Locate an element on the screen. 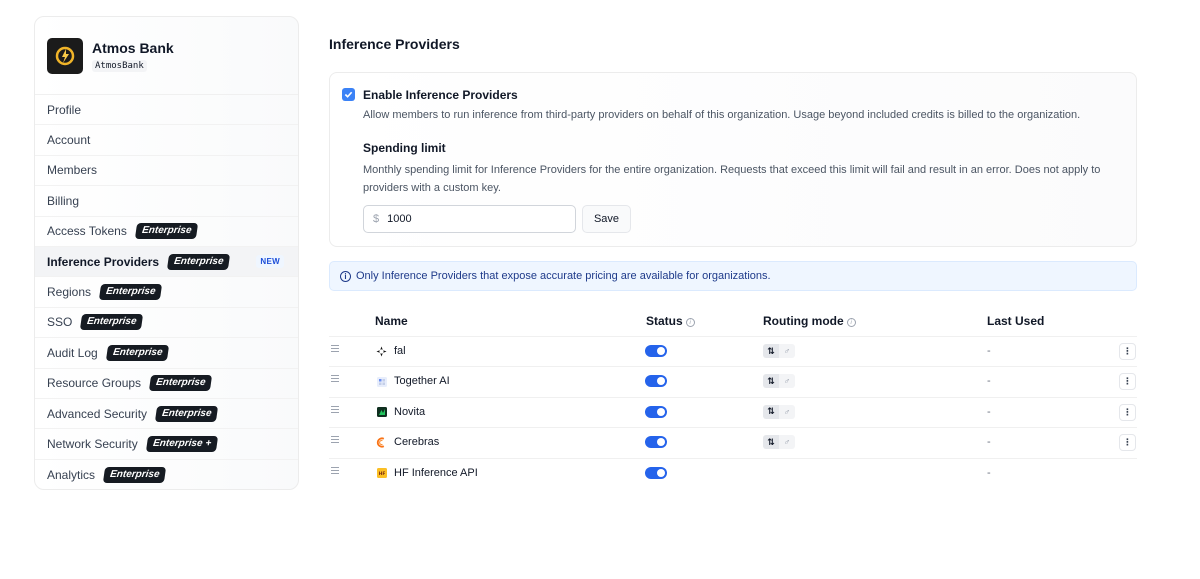 The width and height of the screenshot is (1200, 579). sidebar-item-audit-log: Audit Log Enterprise is located at coordinates (166, 353).